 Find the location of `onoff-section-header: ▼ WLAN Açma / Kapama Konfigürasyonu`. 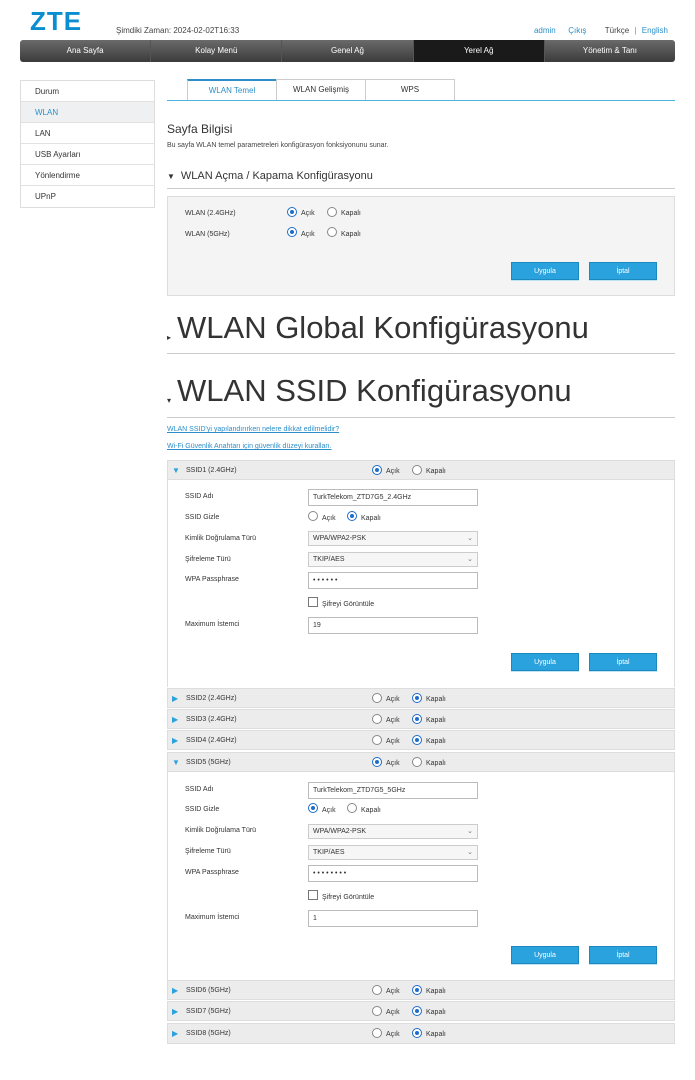

onoff-section-header: ▼ WLAN Açma / Kapama Konfigürasyonu is located at coordinates (421, 176).